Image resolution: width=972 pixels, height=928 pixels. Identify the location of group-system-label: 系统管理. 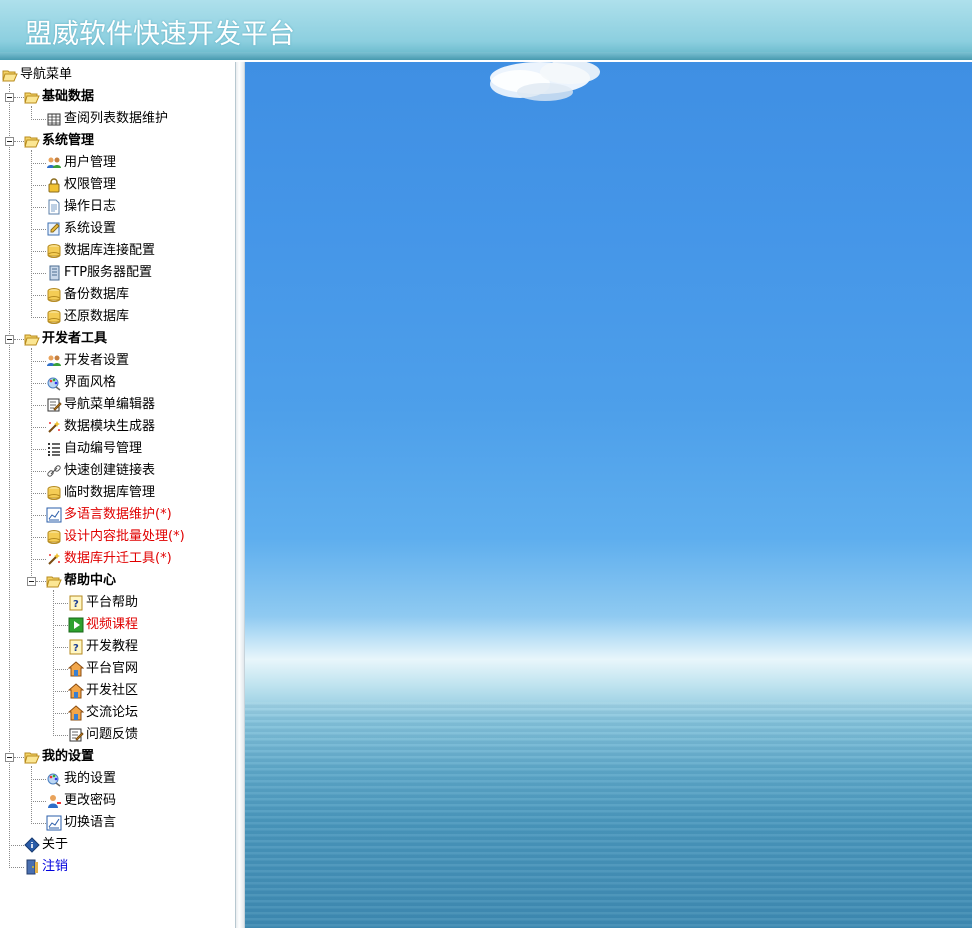
(68, 140).